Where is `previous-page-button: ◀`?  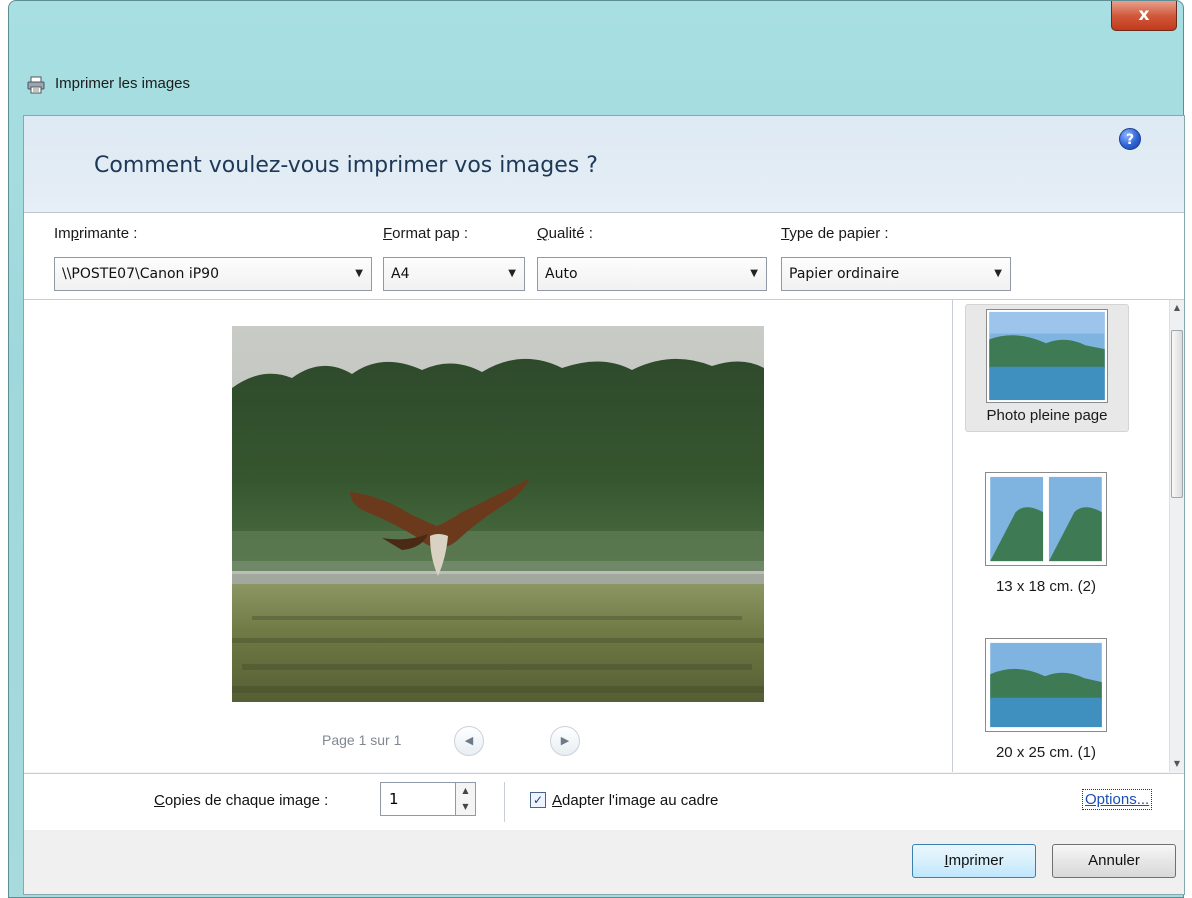
previous-page-button: ◀ is located at coordinates (469, 741).